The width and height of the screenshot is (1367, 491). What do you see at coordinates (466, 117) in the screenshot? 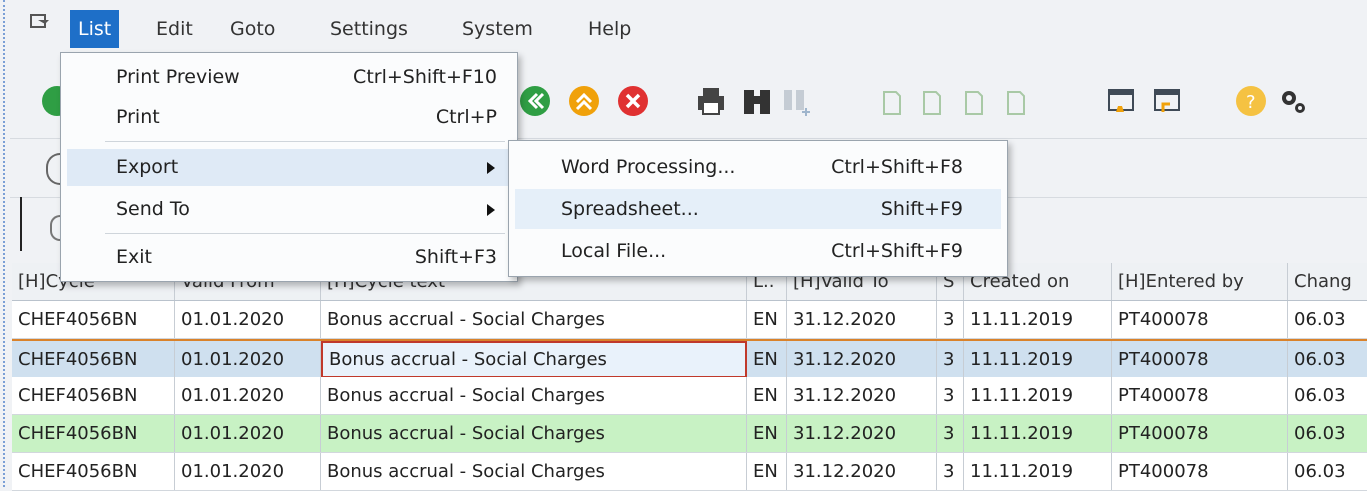
I see `menu-item-shortcut: Ctrl+P` at bounding box center [466, 117].